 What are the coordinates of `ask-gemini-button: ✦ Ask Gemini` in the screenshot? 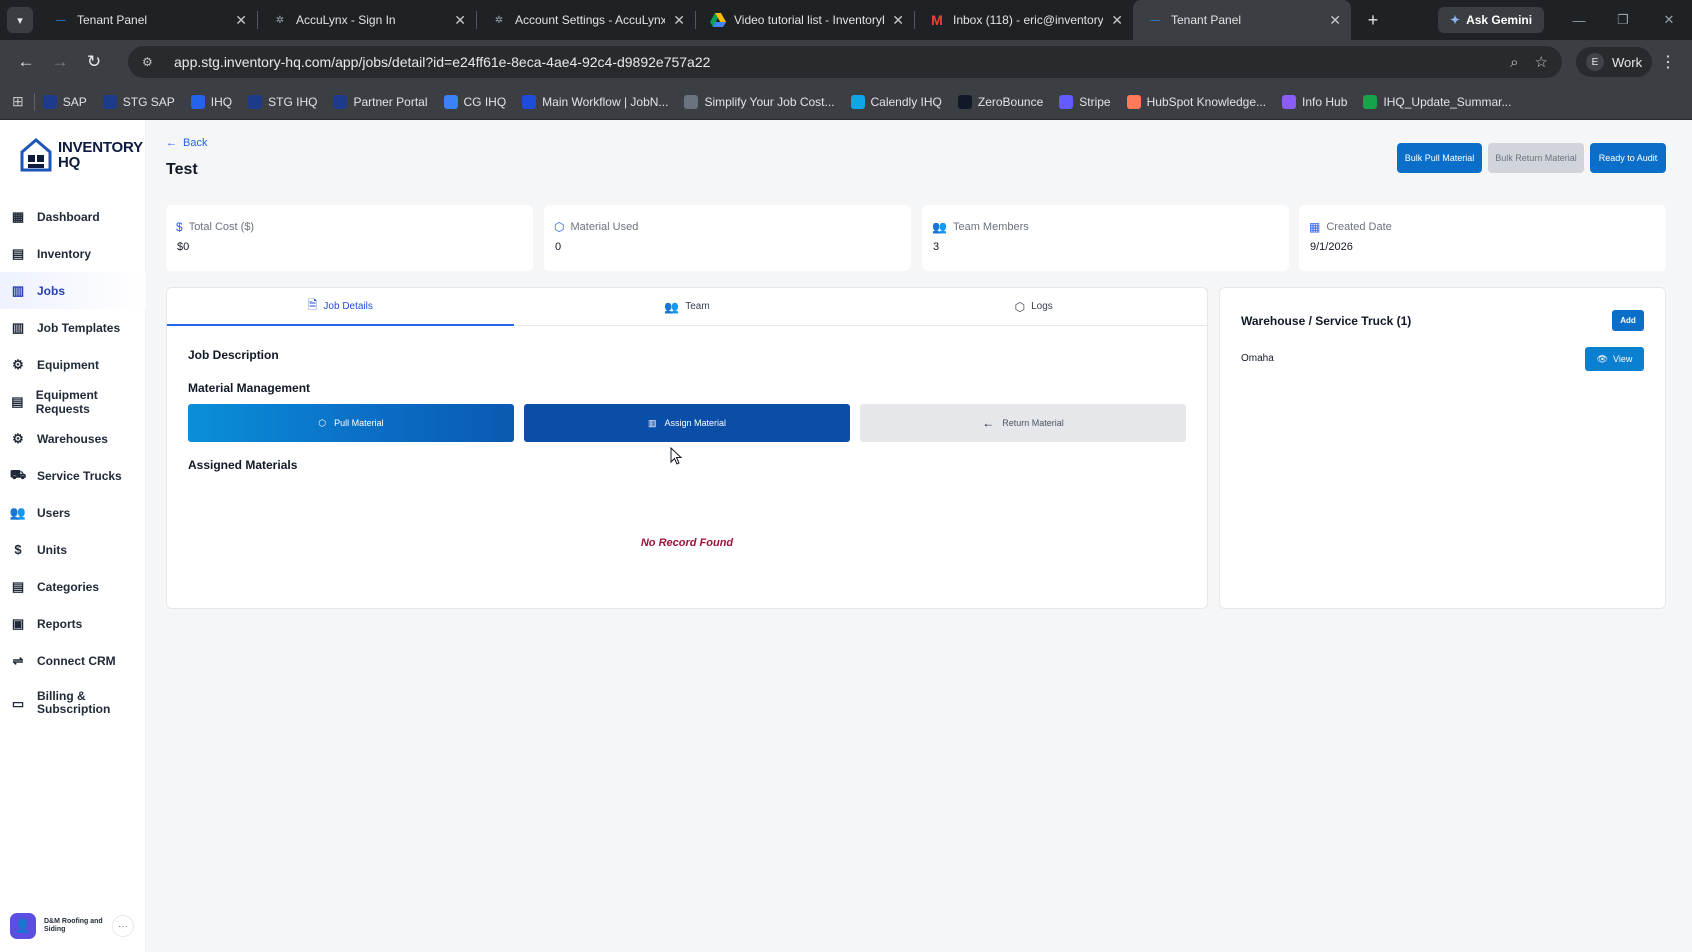 It's located at (1491, 20).